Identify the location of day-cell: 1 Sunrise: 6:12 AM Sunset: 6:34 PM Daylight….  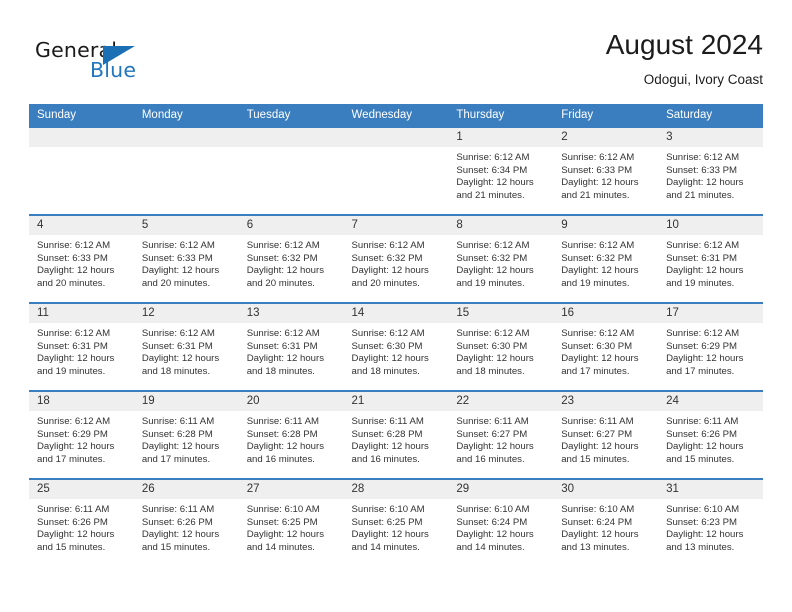
(501, 170).